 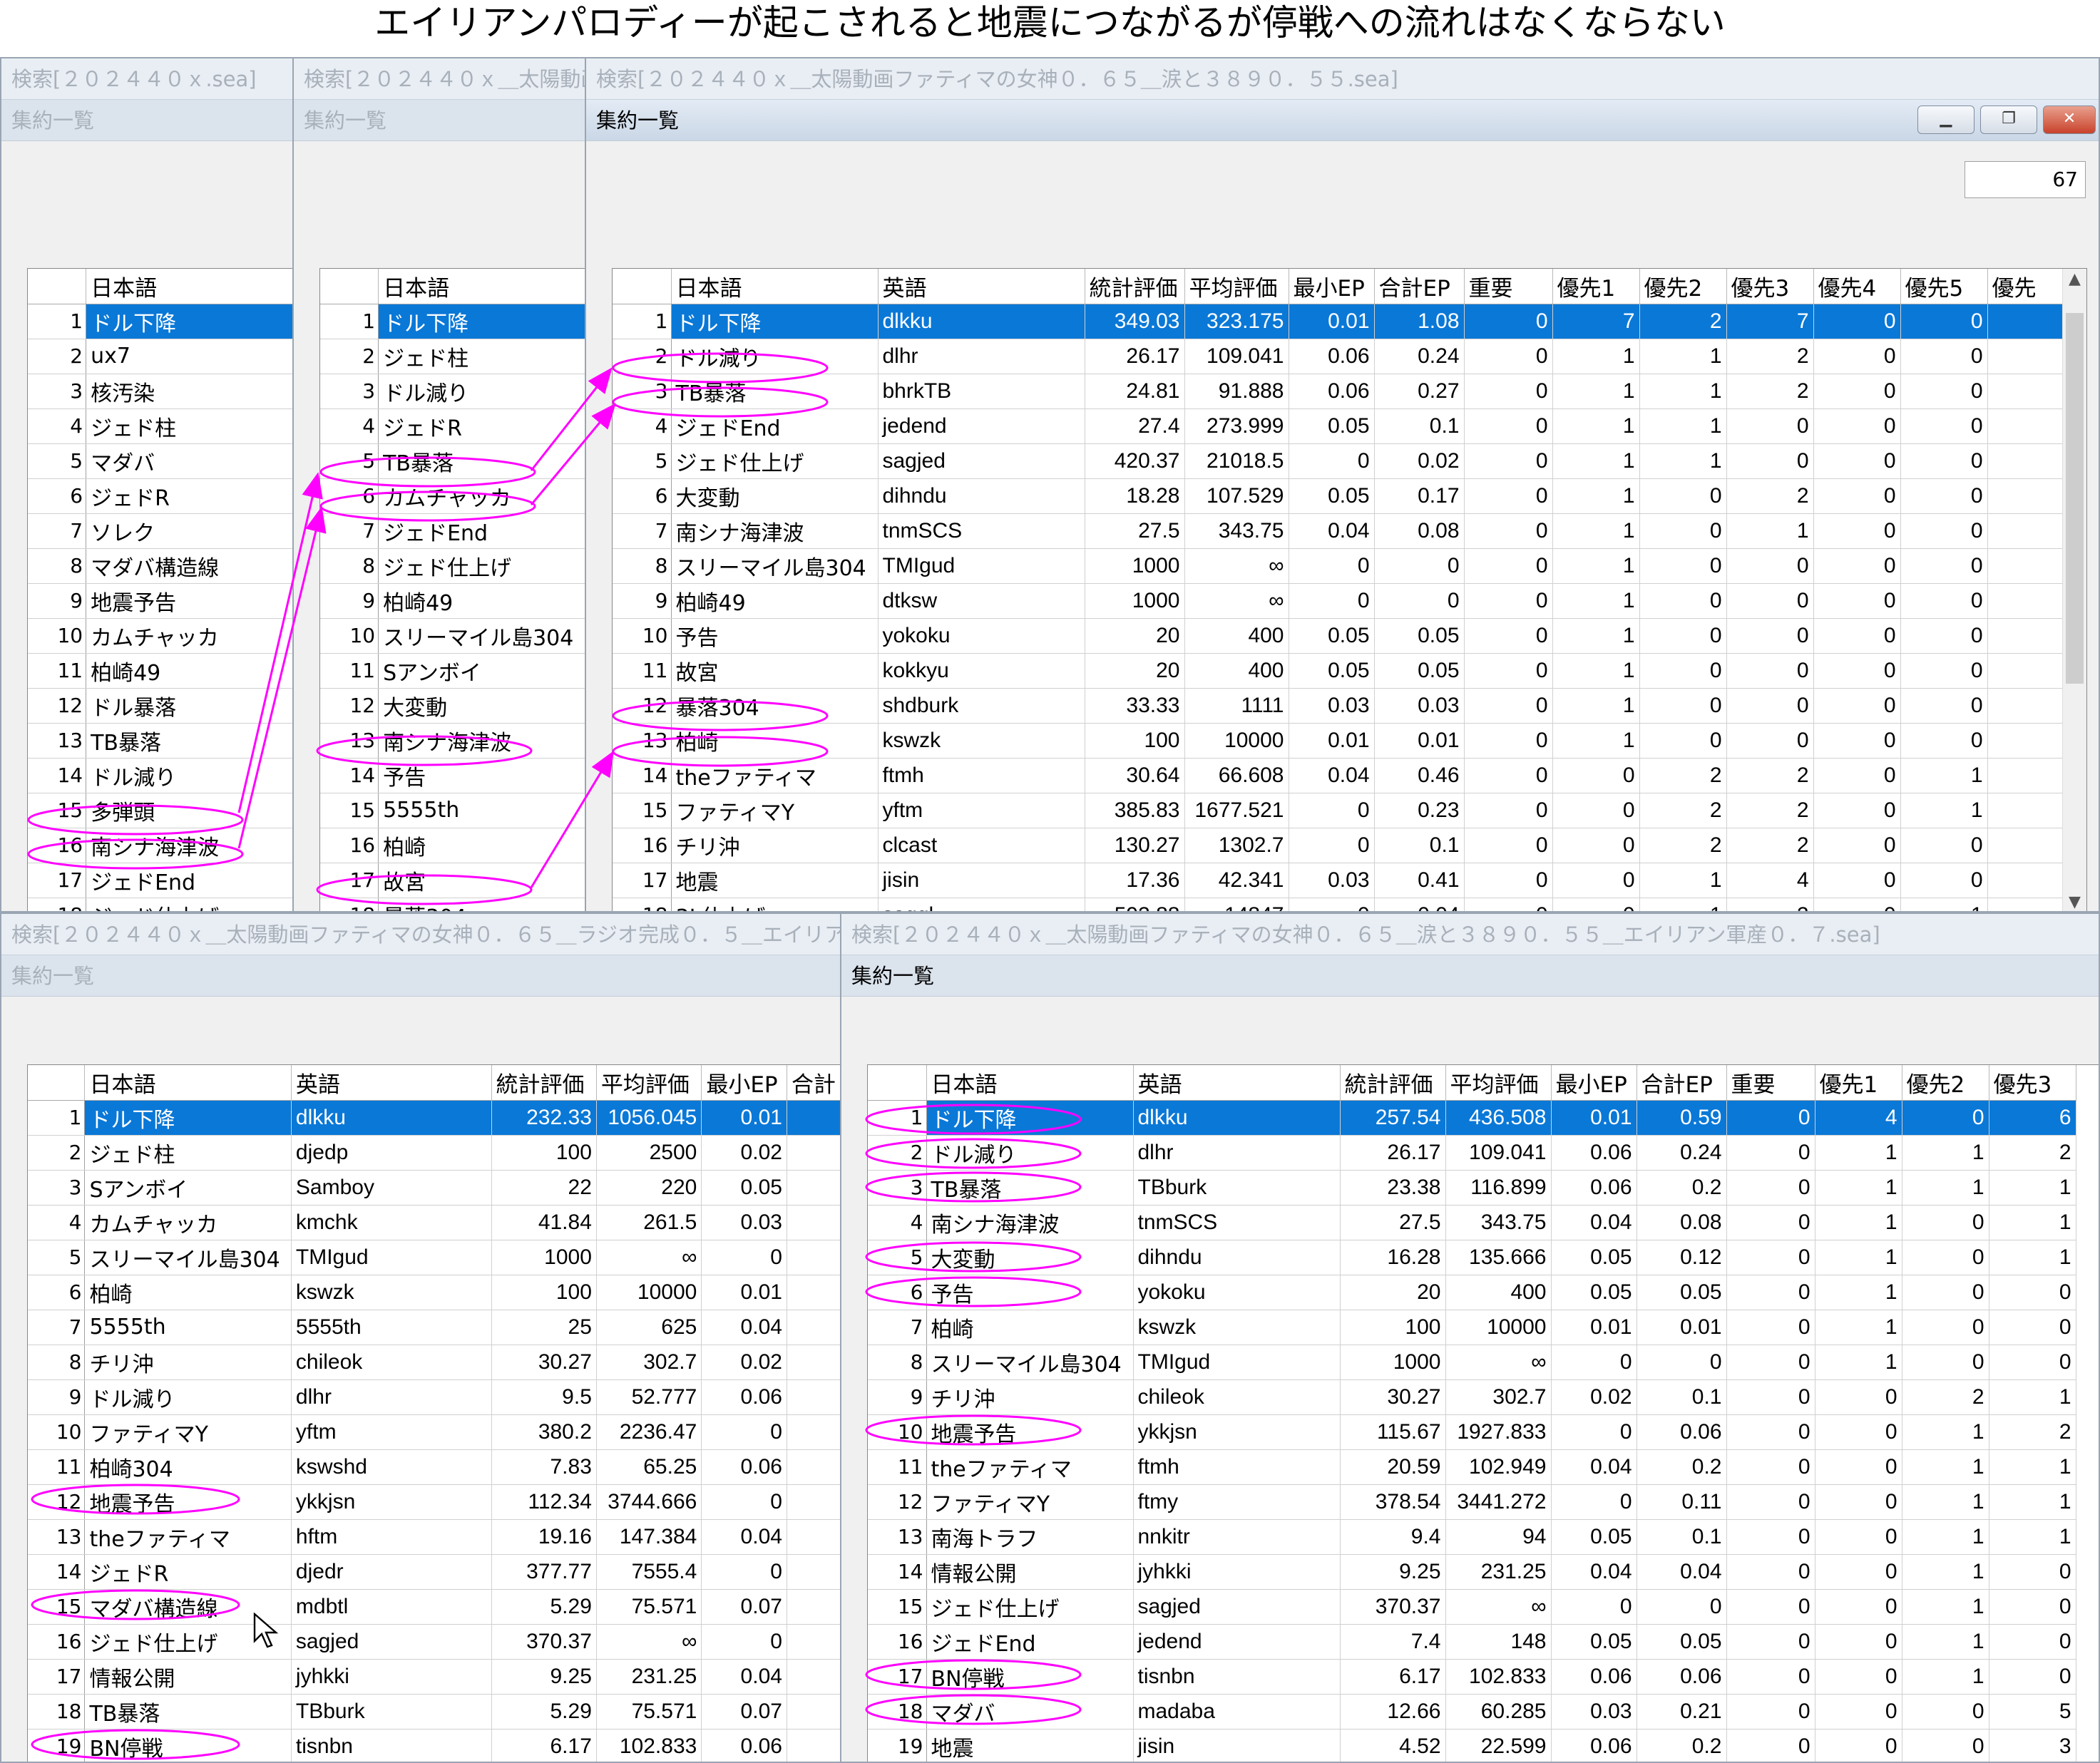 What do you see at coordinates (57, 391) in the screenshot?
I see `row-number: 3` at bounding box center [57, 391].